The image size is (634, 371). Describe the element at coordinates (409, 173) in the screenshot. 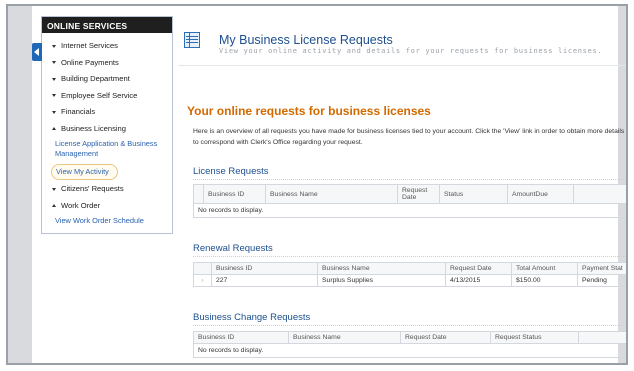

I see `license-requests-heading: License Requests` at that location.